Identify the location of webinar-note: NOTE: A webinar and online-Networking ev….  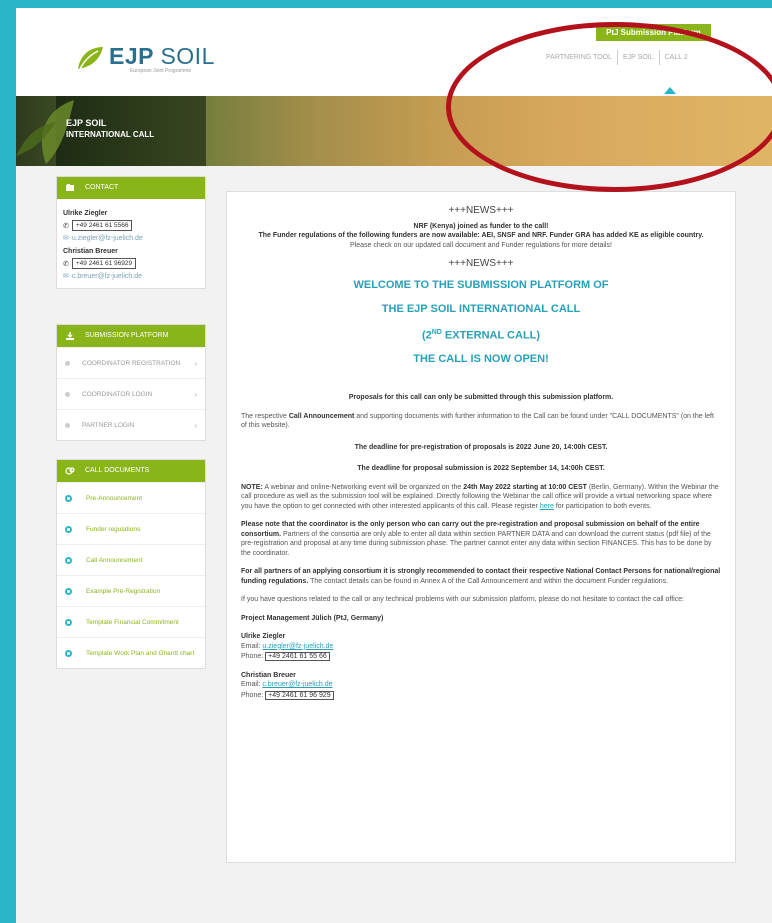
(480, 496).